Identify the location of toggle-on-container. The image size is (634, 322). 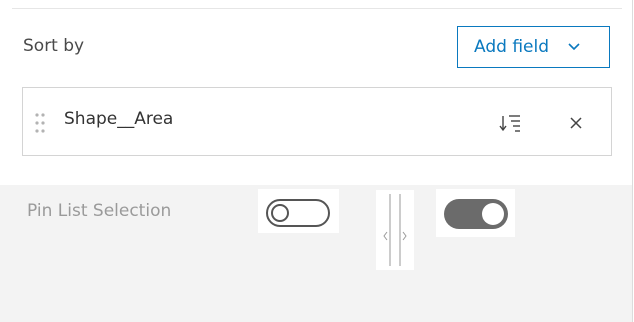
(475, 213).